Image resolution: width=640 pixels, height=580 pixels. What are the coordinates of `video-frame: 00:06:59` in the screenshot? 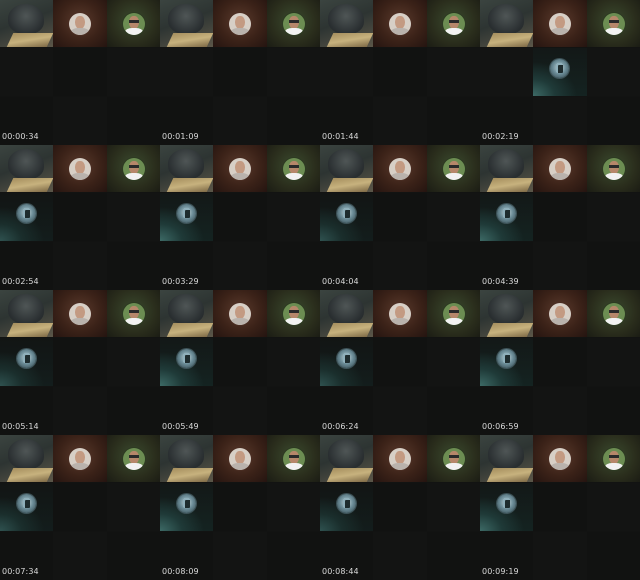 It's located at (560, 362).